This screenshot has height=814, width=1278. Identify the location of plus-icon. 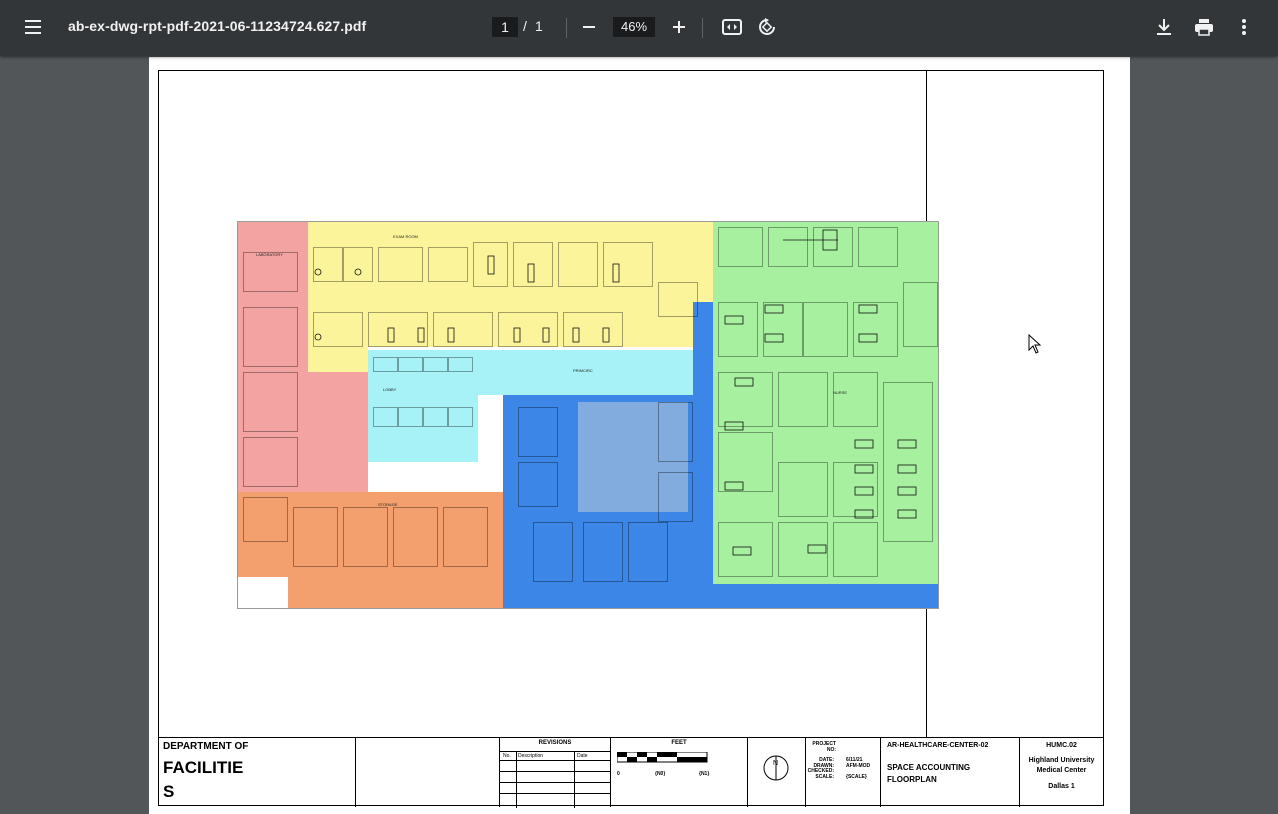
(679, 27).